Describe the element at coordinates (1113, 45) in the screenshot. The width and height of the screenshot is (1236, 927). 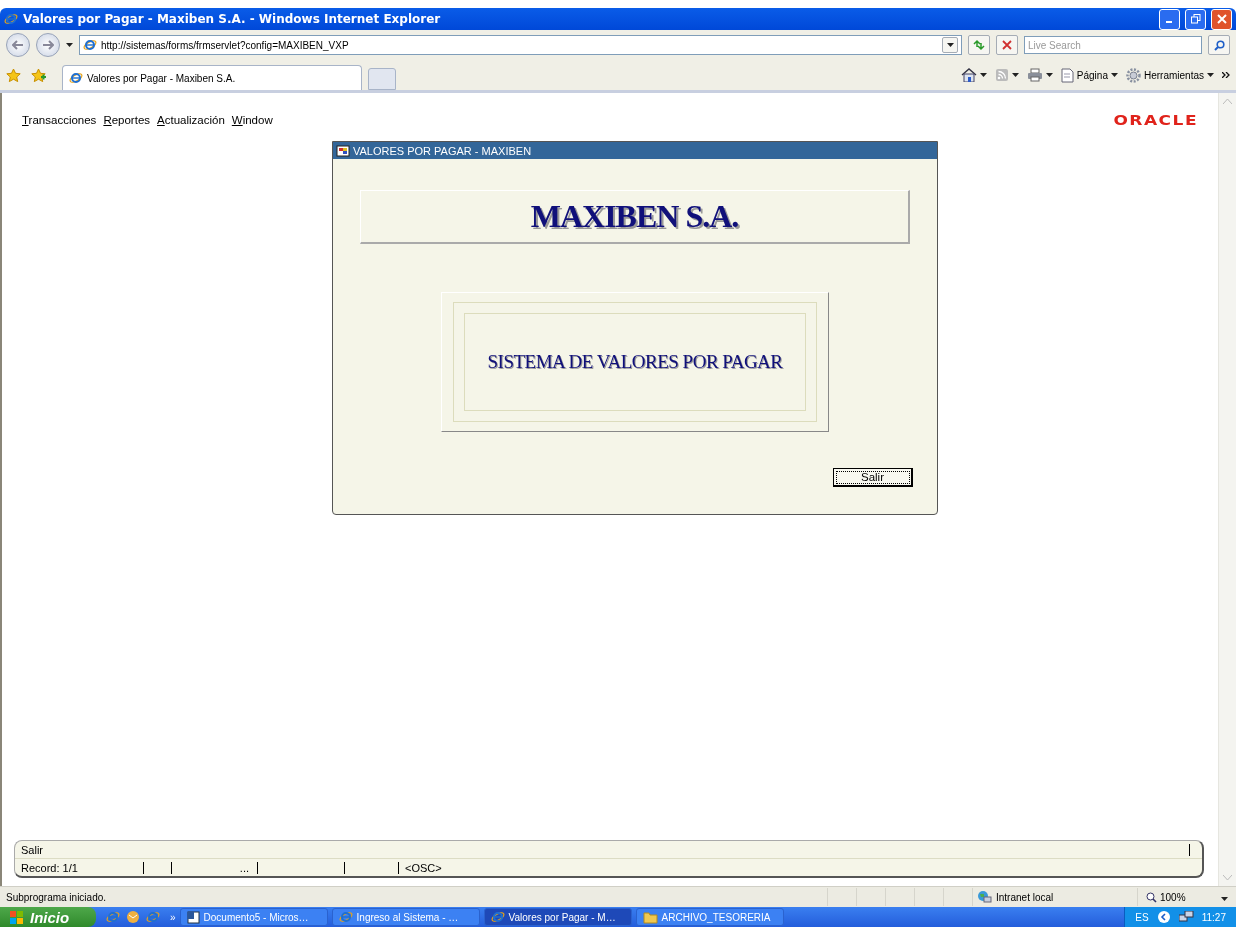
I see `search-field: Live Search` at that location.